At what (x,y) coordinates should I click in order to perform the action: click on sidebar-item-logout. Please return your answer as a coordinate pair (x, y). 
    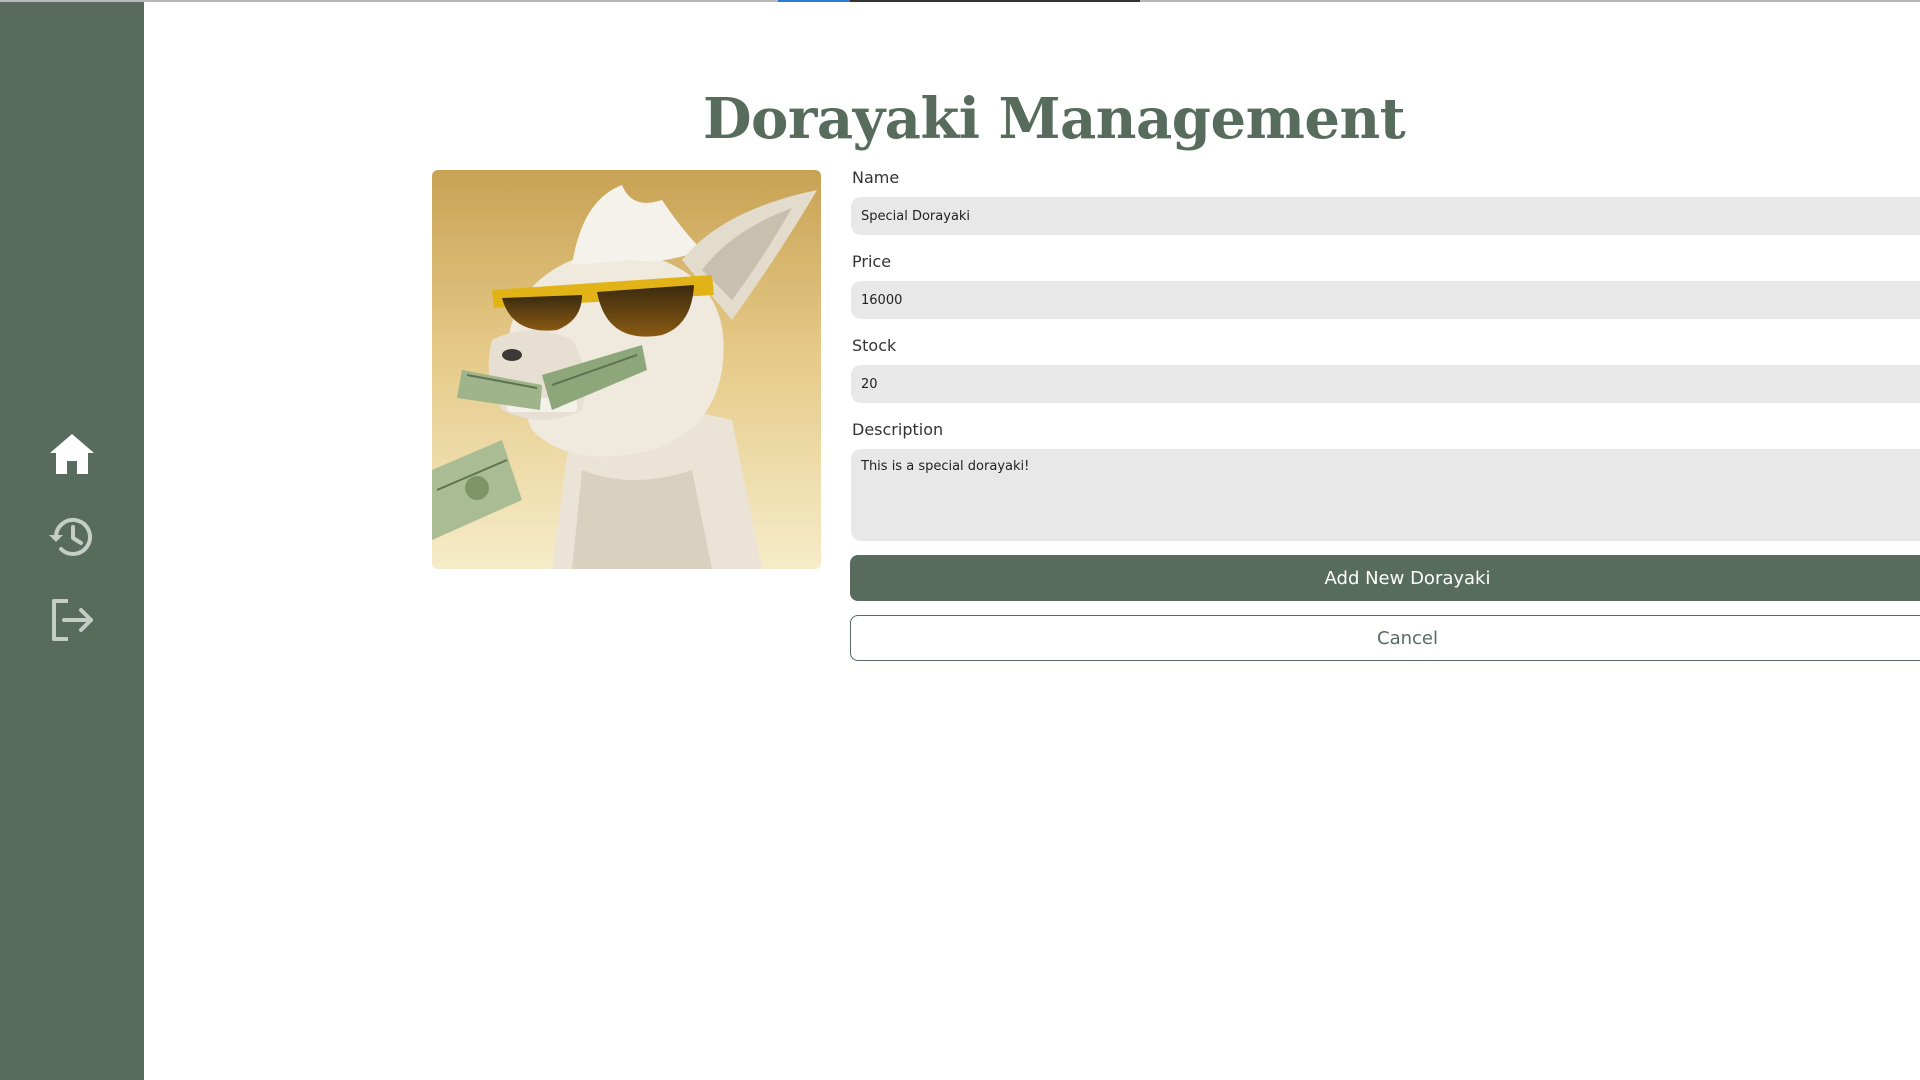
    Looking at the image, I should click on (72, 620).